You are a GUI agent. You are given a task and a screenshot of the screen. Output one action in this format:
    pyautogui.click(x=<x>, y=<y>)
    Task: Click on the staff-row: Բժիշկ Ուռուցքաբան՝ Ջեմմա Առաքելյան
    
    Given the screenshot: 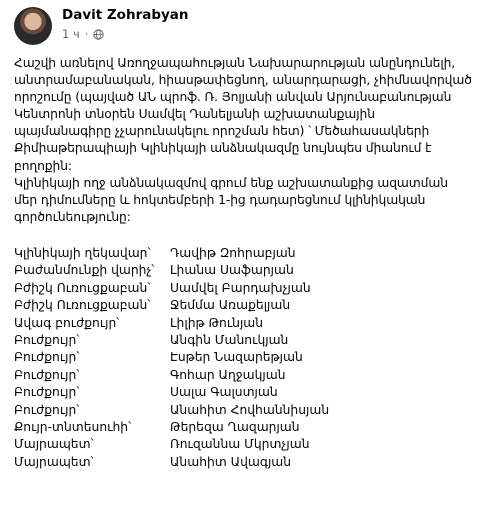 What is the action you would take?
    pyautogui.click(x=244, y=305)
    